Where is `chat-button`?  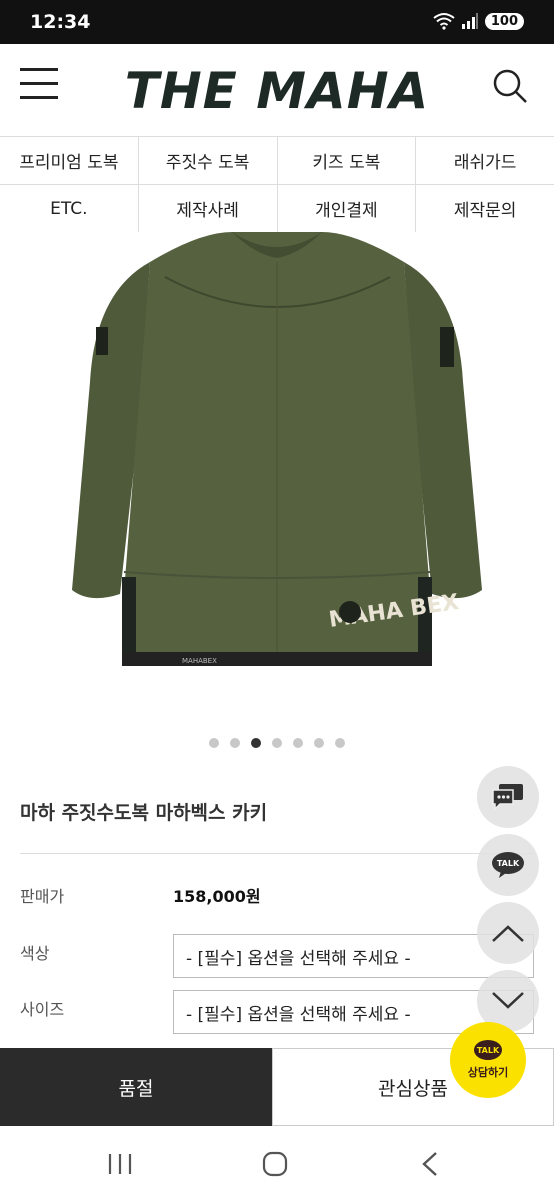
chat-button is located at coordinates (508, 797).